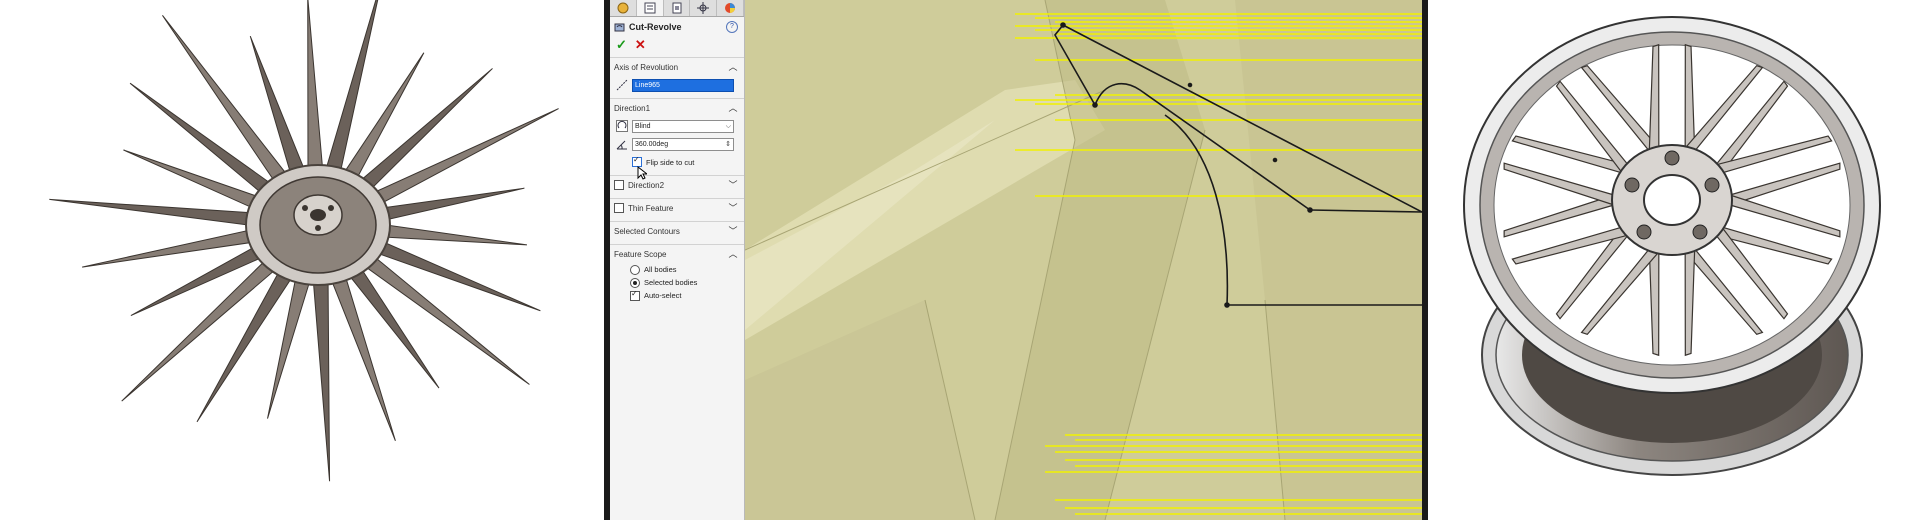 This screenshot has width=1920, height=520. I want to click on cut-revolve-icon, so click(619, 27).